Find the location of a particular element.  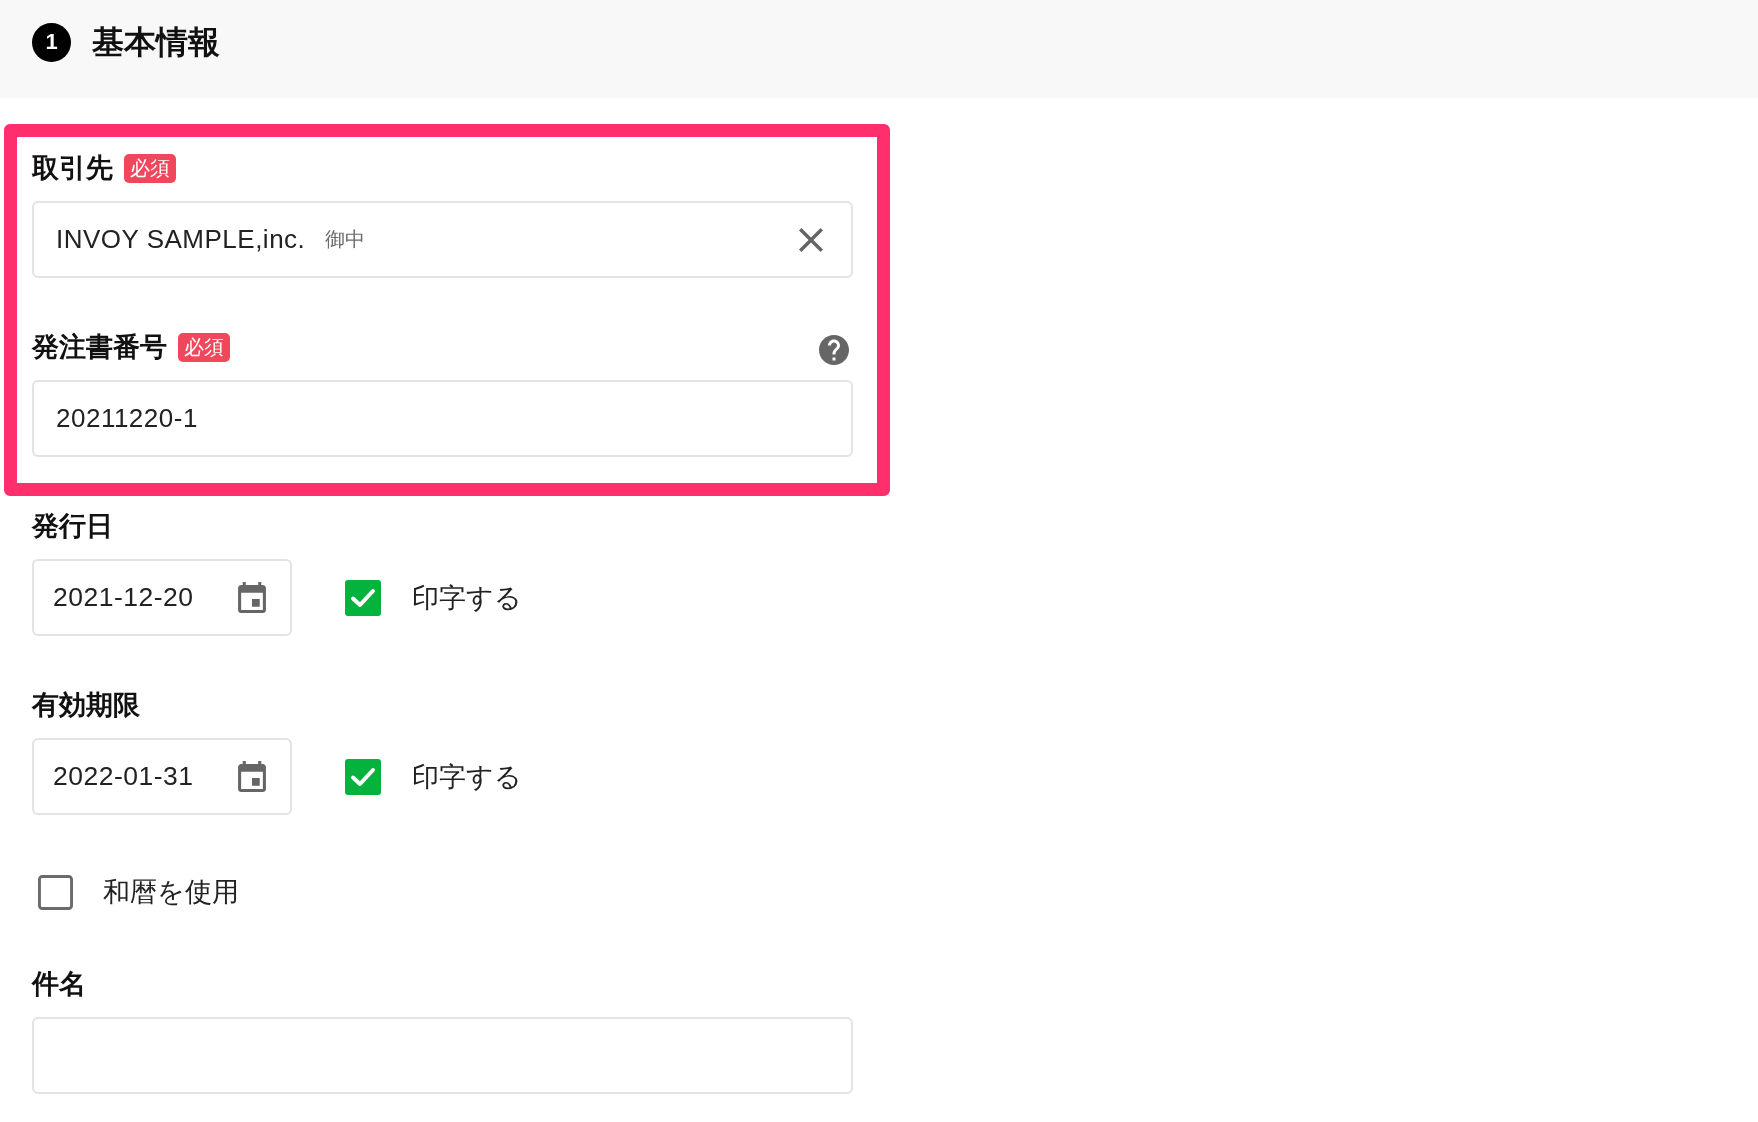

field-label: 取引先 is located at coordinates (72, 168).